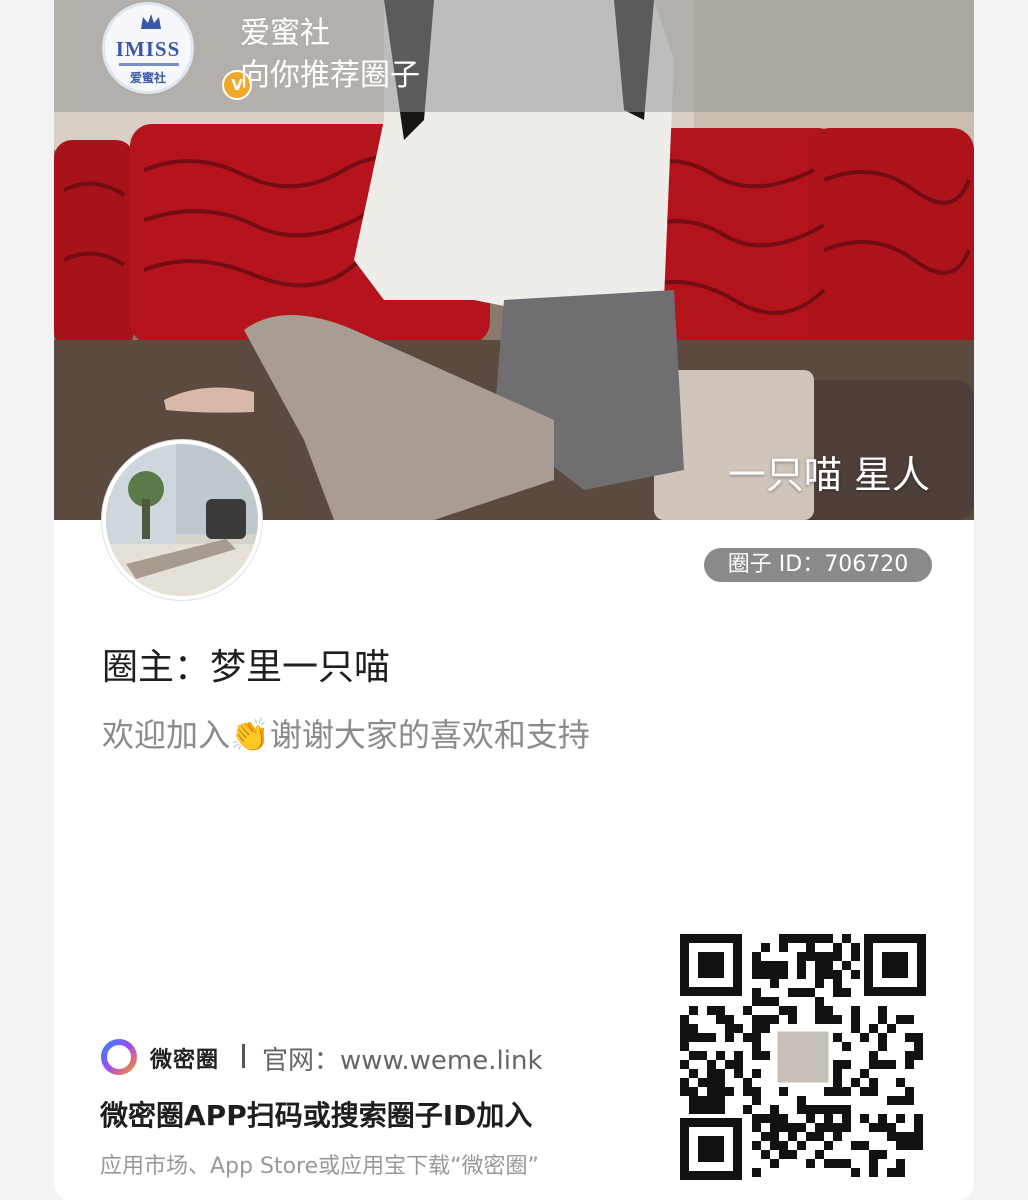  I want to click on brand-logo: IMISS 爱蜜社, so click(148, 48).